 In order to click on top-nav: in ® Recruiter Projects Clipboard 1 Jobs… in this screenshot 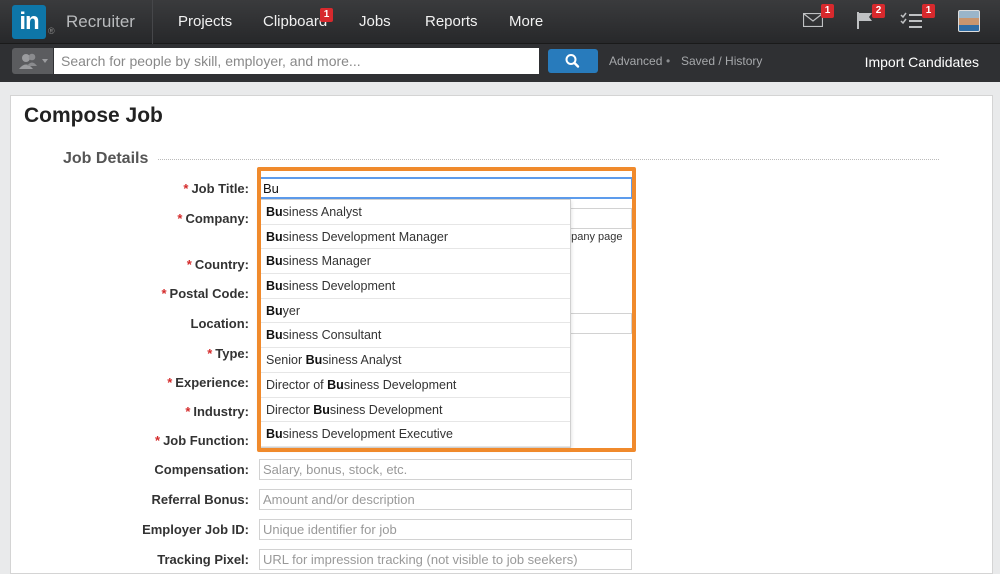, I will do `click(500, 22)`.